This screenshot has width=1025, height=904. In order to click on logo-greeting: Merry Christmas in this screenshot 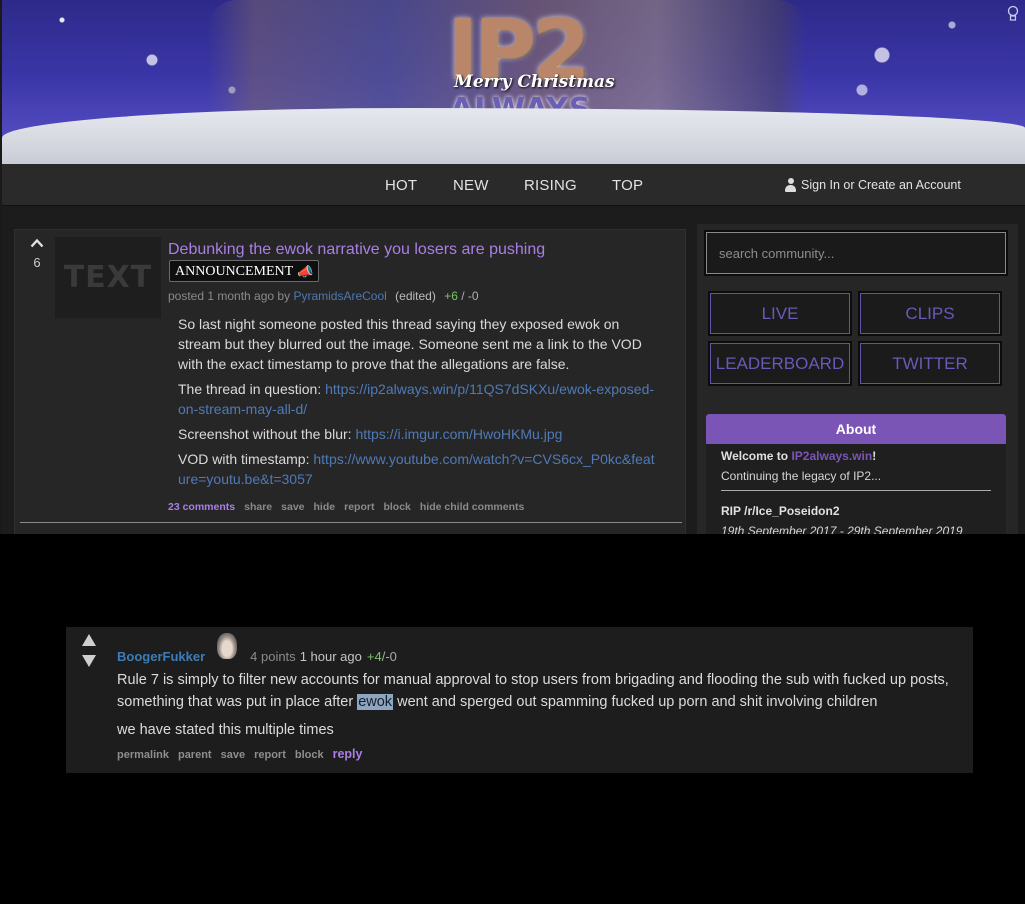, I will do `click(534, 82)`.